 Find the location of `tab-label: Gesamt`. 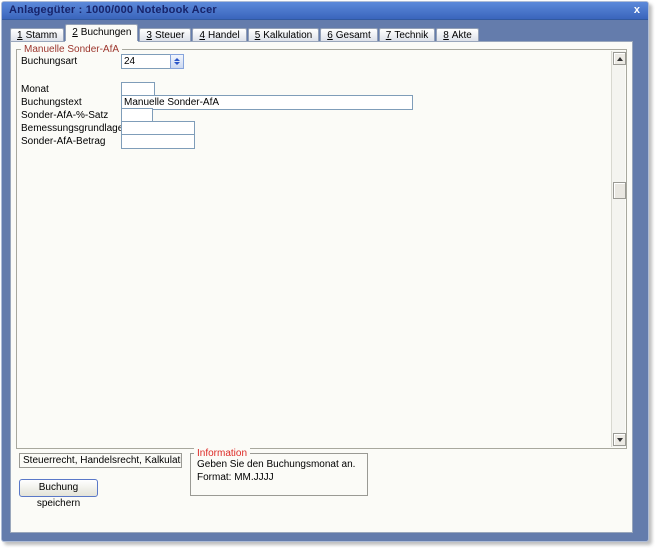

tab-label: Gesamt is located at coordinates (353, 35).